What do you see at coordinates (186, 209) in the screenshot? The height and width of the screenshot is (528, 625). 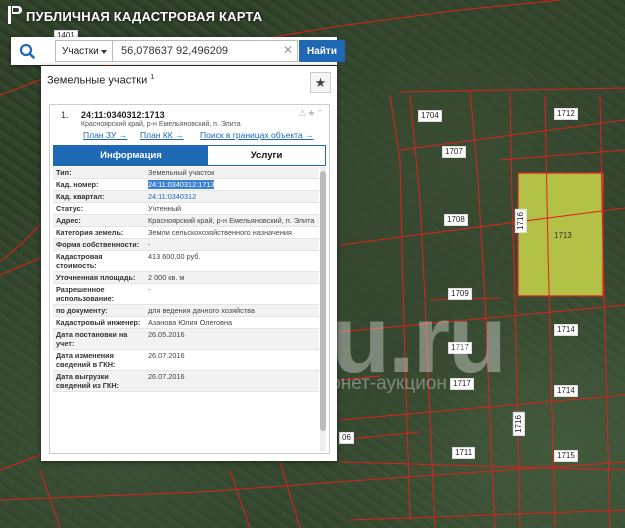 I see `table-row: Статус: Учтенный` at bounding box center [186, 209].